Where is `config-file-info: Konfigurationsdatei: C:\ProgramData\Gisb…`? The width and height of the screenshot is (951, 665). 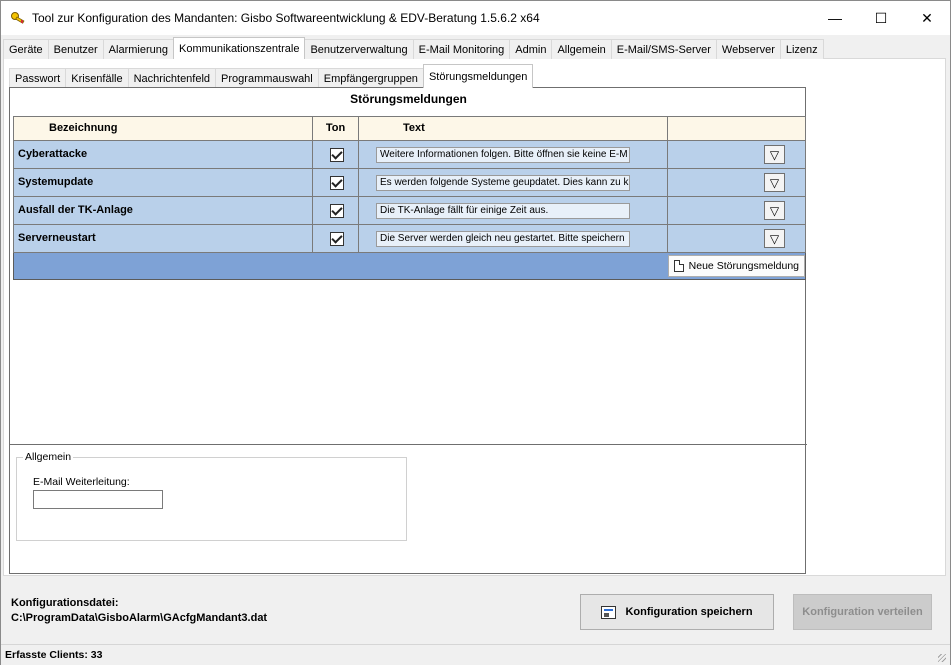
config-file-info: Konfigurationsdatei: C:\ProgramData\Gisb… is located at coordinates (139, 611).